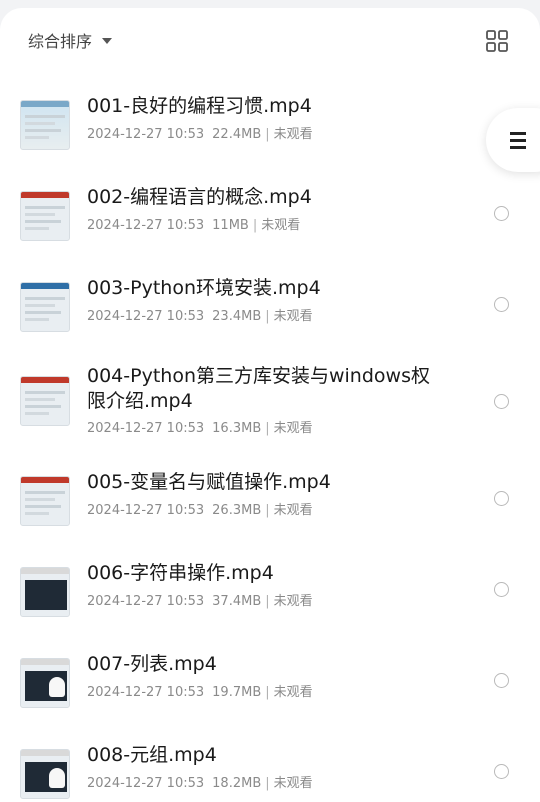 This screenshot has height=802, width=540. What do you see at coordinates (230, 225) in the screenshot?
I see `file-size: 11MB` at bounding box center [230, 225].